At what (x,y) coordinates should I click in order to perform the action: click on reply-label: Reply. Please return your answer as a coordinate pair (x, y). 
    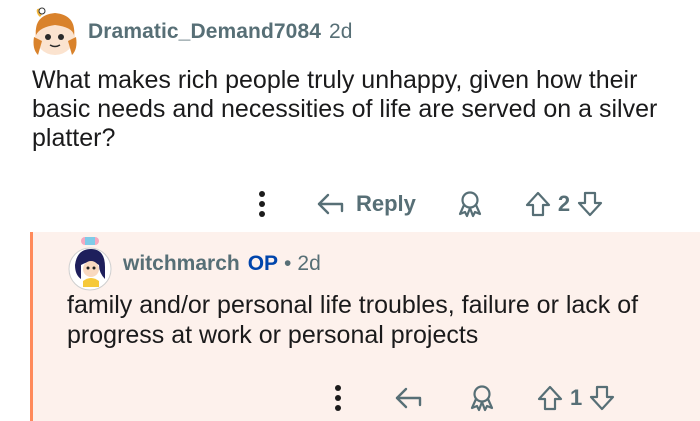
    Looking at the image, I should click on (386, 203).